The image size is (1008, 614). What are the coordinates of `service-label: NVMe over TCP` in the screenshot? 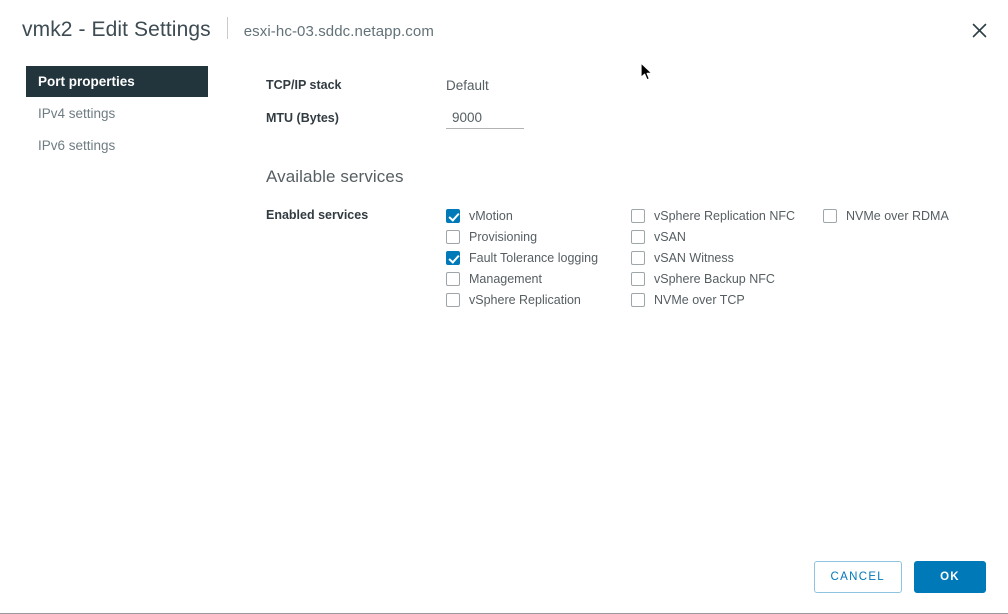 It's located at (699, 299).